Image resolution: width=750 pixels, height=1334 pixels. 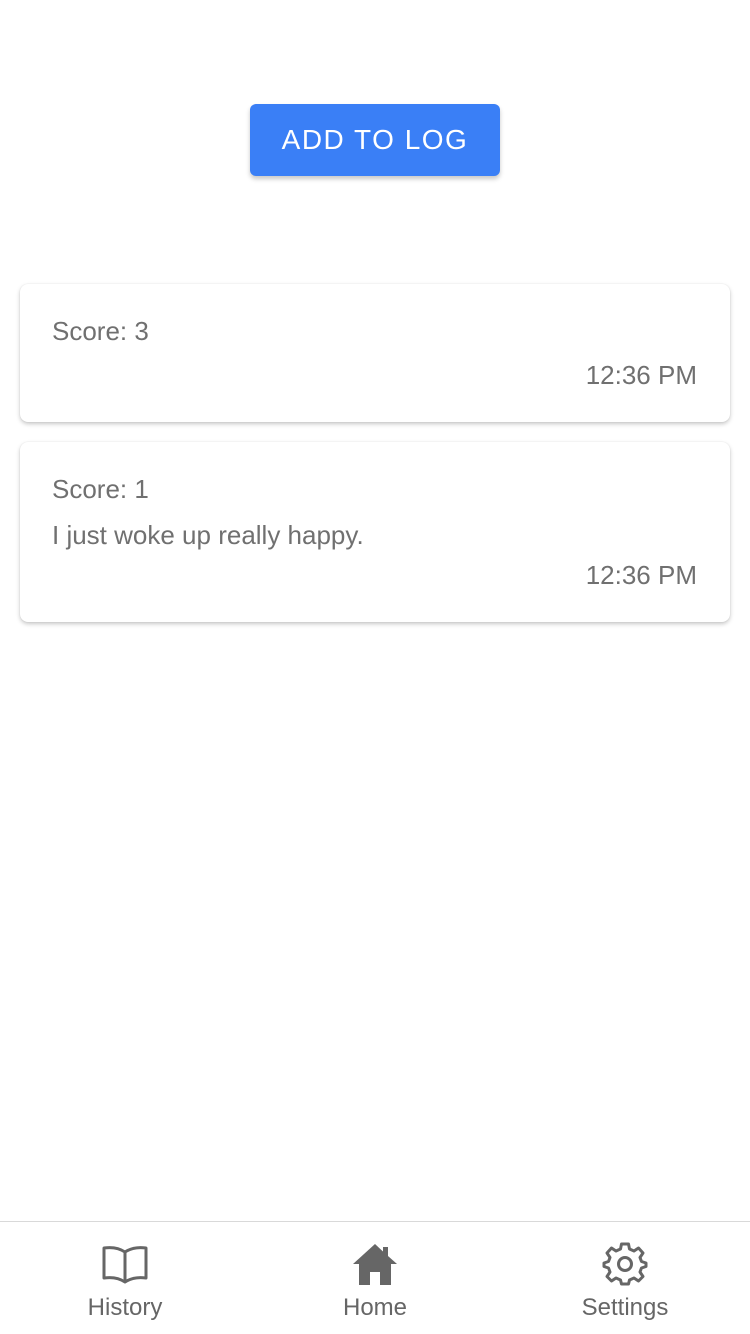 What do you see at coordinates (375, 1307) in the screenshot?
I see `tab-home-label: Home` at bounding box center [375, 1307].